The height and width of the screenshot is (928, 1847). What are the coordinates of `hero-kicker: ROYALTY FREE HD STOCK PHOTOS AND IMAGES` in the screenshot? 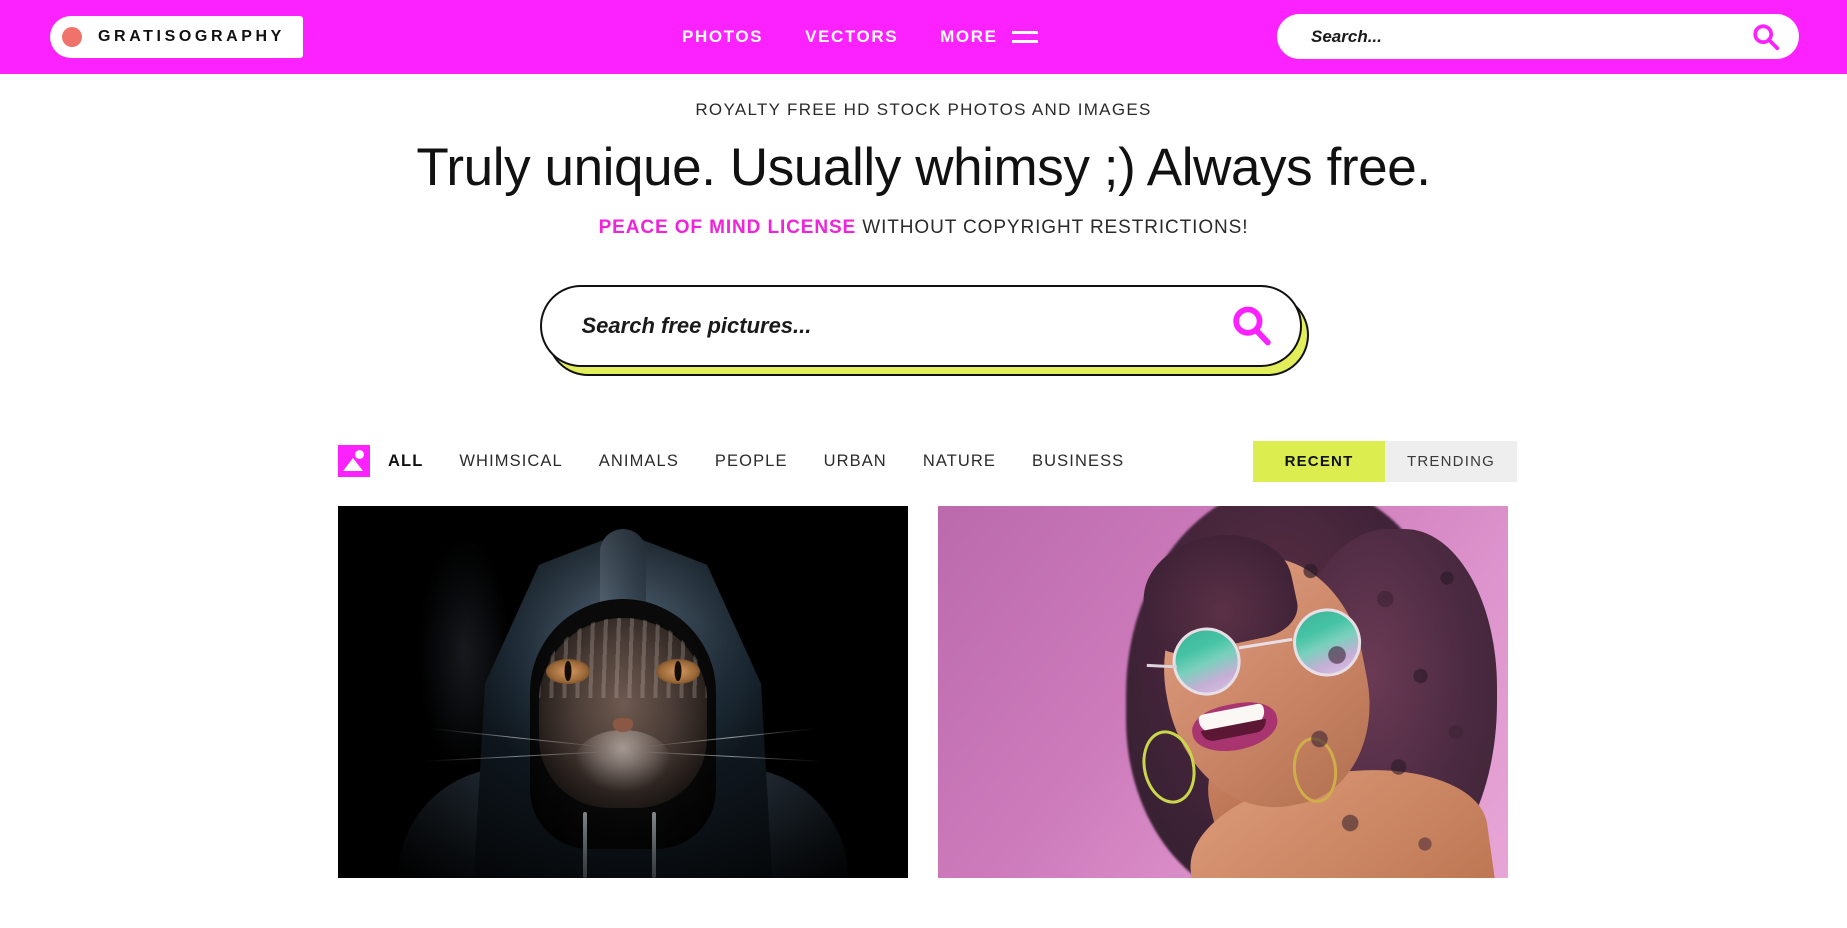 It's located at (923, 109).